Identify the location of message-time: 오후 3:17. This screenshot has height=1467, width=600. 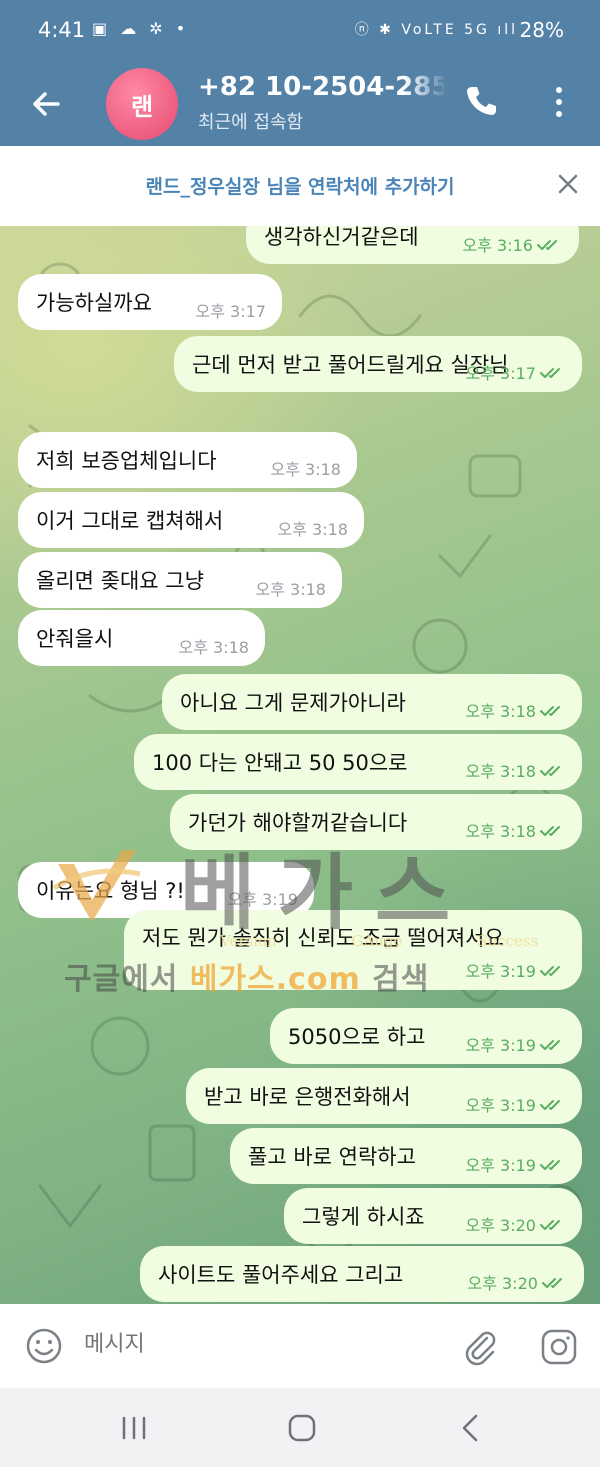
(230, 311).